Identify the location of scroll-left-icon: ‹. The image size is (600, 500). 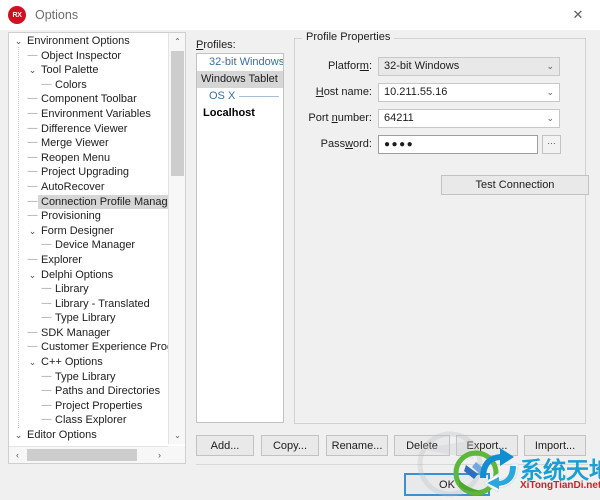
(17, 455).